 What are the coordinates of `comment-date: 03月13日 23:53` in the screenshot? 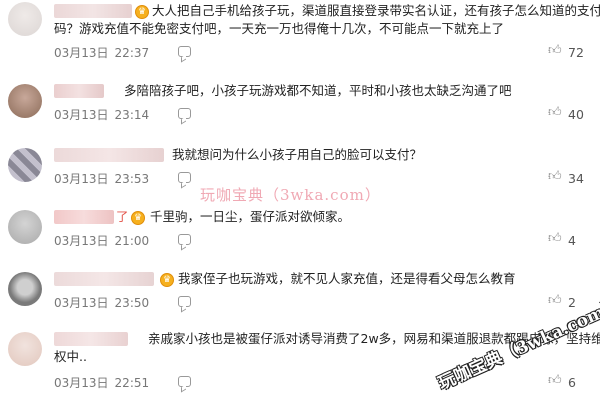 It's located at (102, 179).